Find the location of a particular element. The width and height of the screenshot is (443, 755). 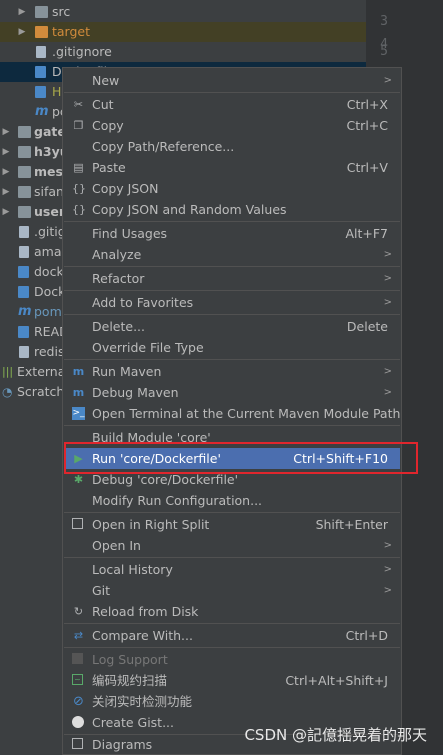

scratches-icon: ◔ is located at coordinates (7, 392).